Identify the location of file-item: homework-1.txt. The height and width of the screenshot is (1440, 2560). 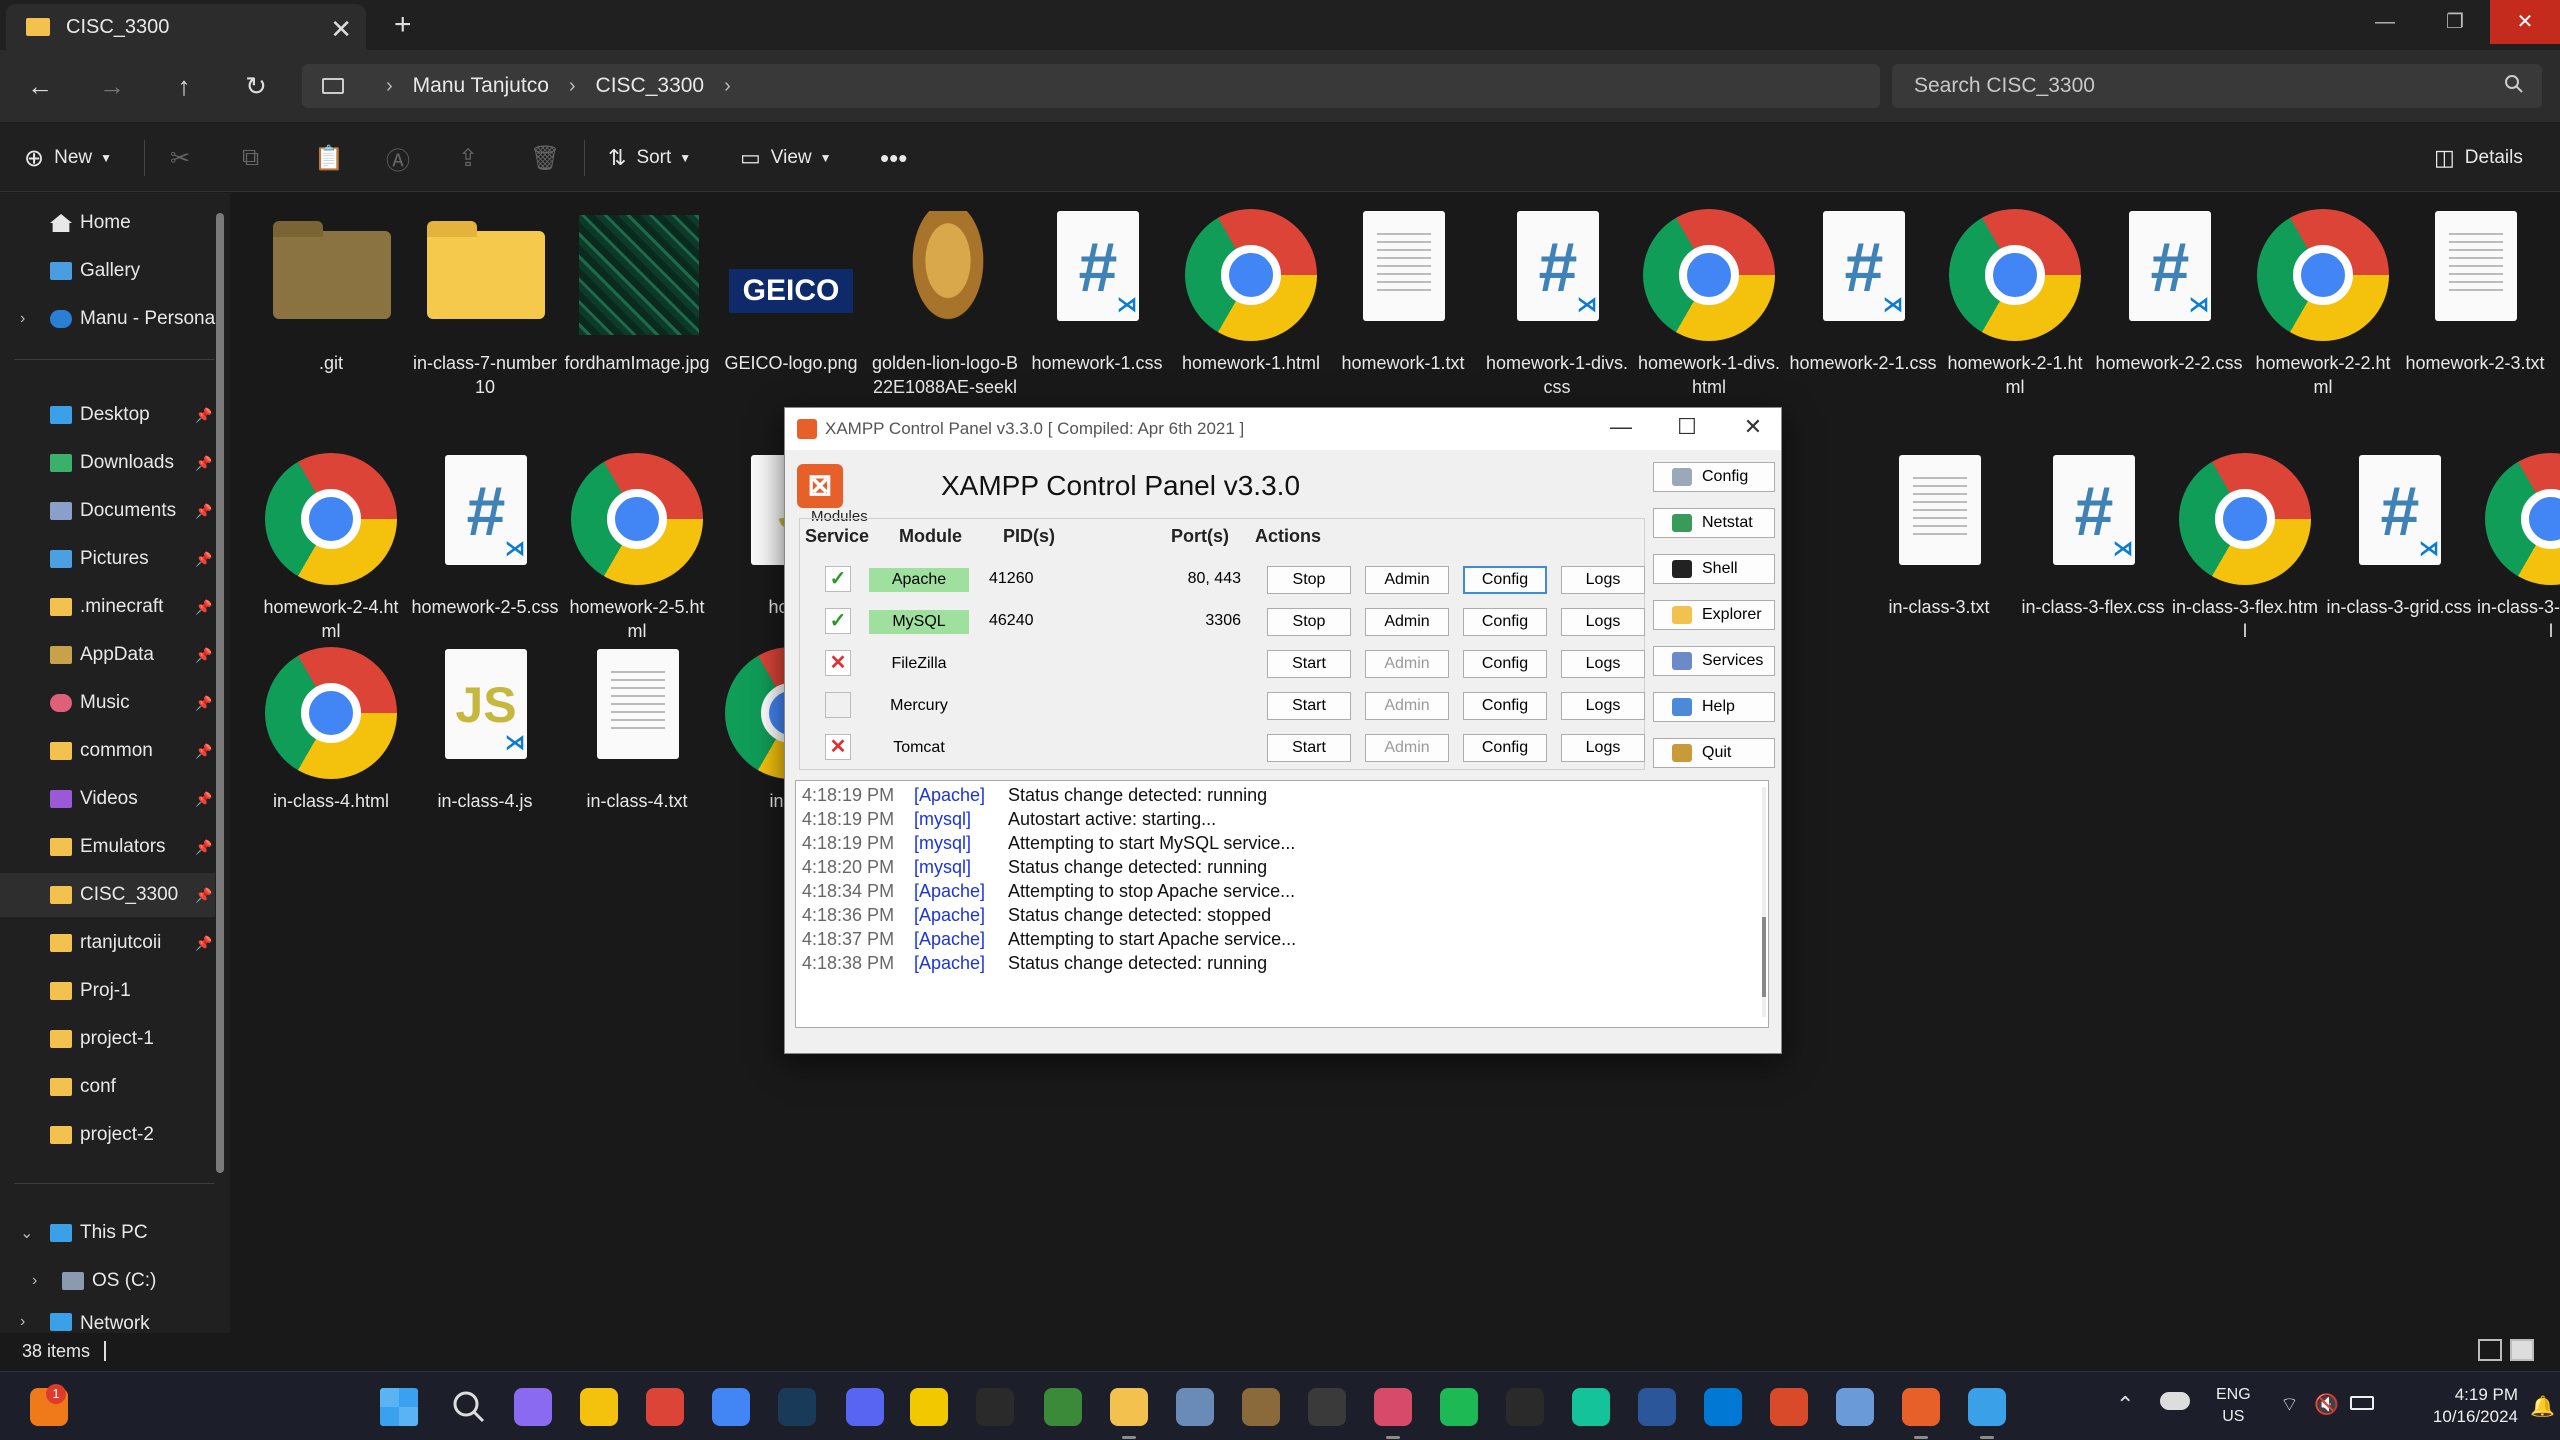
(1403, 290).